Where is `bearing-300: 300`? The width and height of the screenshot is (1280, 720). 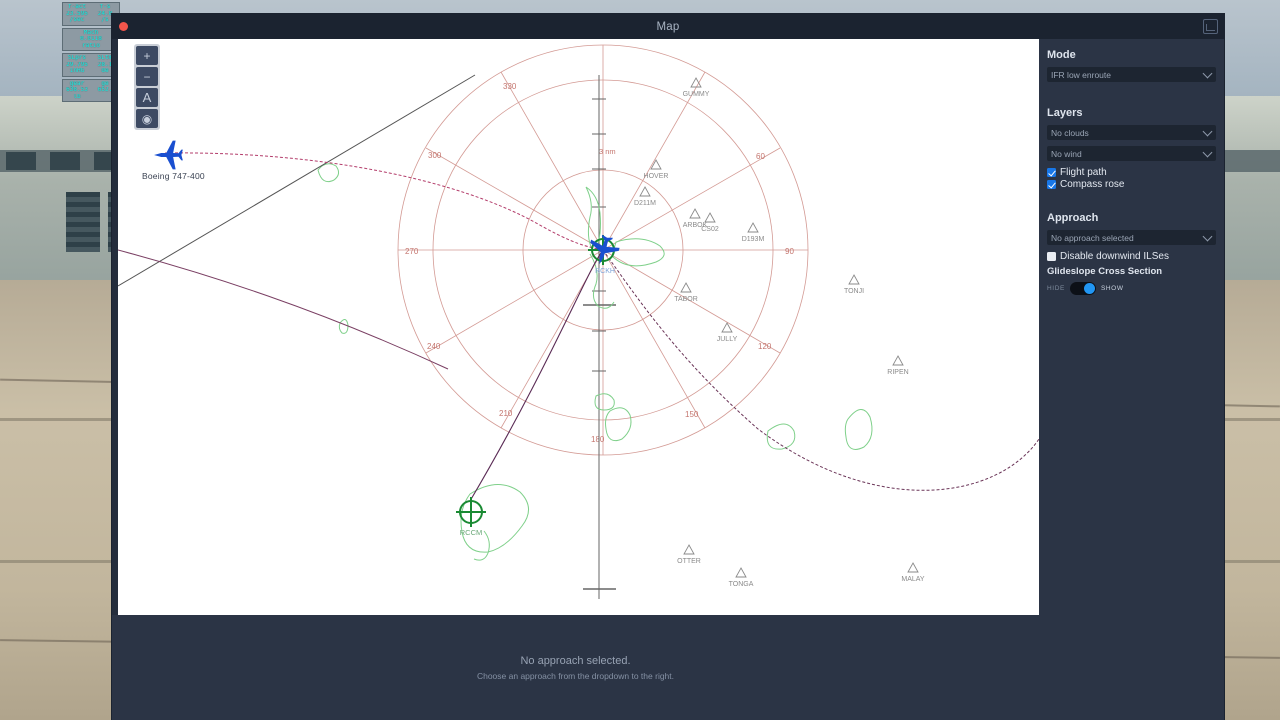 bearing-300: 300 is located at coordinates (435, 155).